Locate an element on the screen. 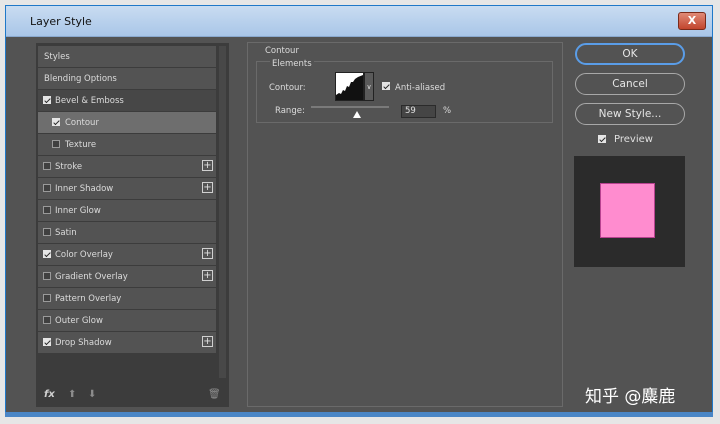 Image resolution: width=720 pixels, height=424 pixels. preview-area is located at coordinates (629, 211).